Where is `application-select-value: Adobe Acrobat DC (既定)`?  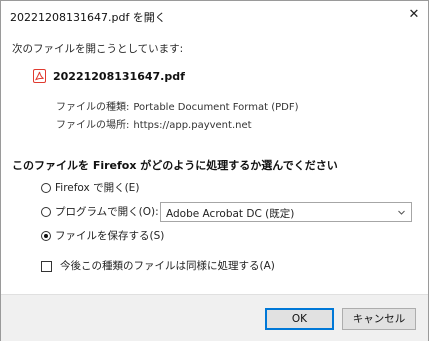
application-select-value: Adobe Acrobat DC (既定) is located at coordinates (230, 214).